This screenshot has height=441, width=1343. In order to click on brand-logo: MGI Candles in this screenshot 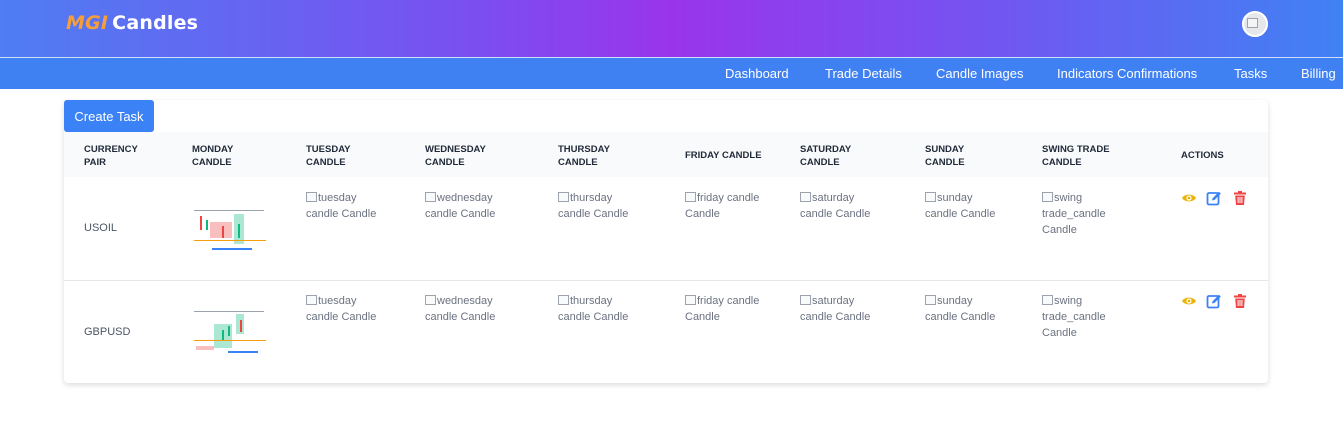, I will do `click(132, 23)`.